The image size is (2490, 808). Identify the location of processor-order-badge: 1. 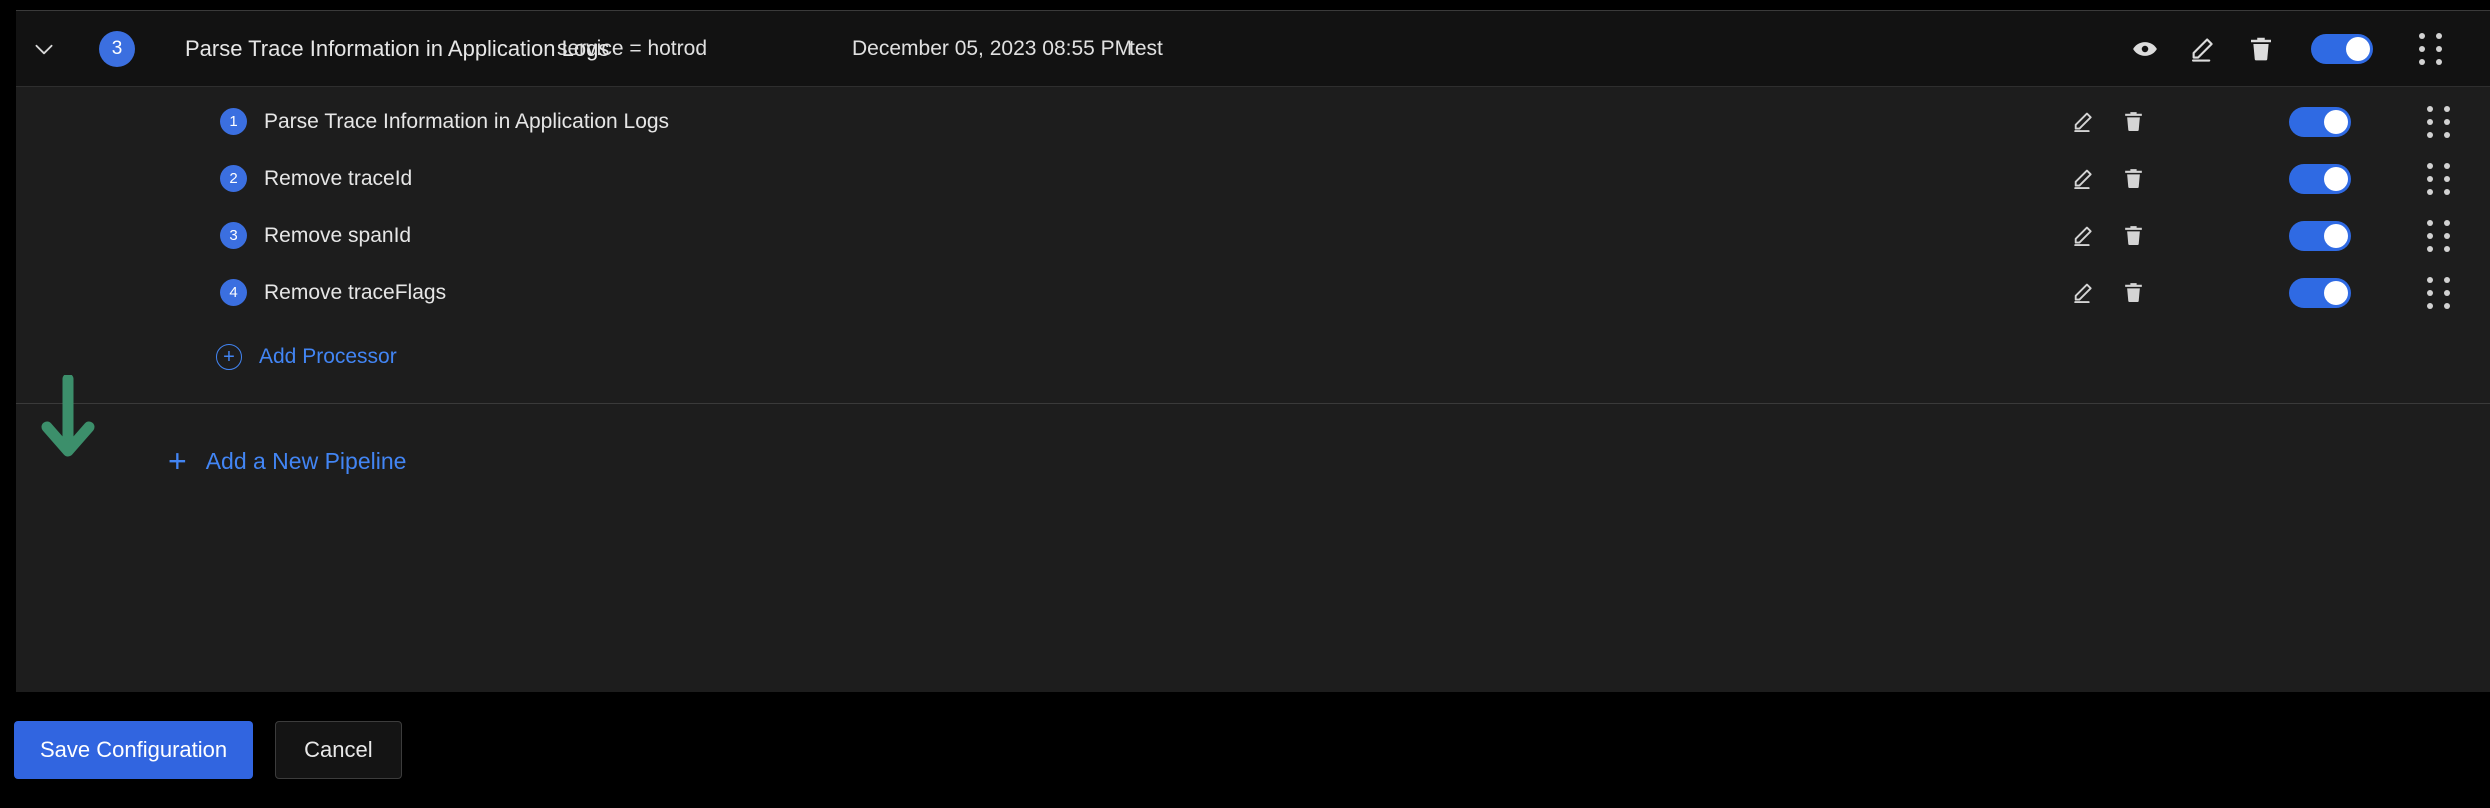
(233, 121).